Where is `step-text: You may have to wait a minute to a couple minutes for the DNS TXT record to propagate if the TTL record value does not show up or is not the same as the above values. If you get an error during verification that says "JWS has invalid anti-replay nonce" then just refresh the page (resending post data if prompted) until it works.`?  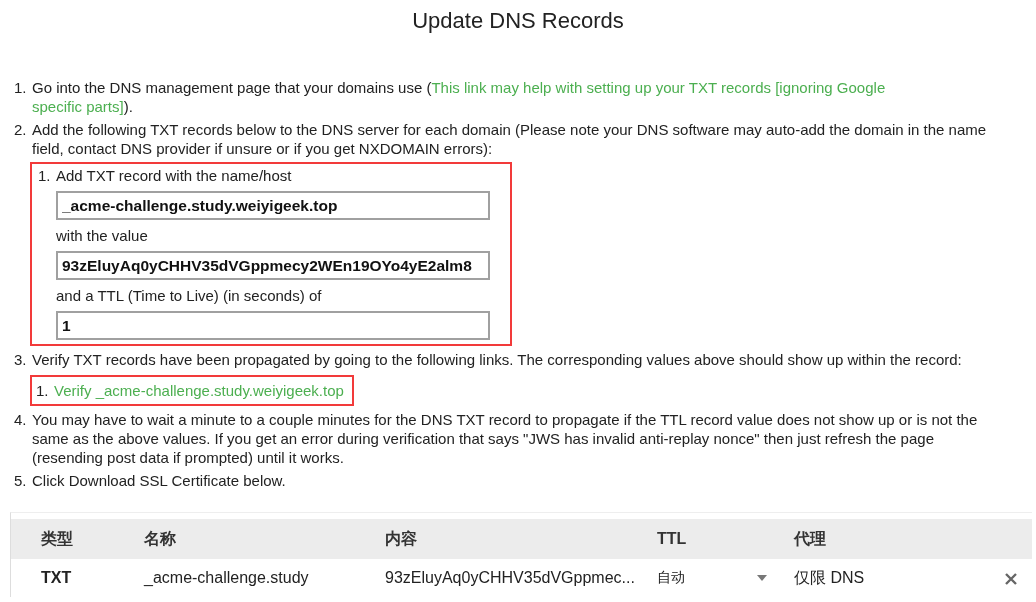 step-text: You may have to wait a minute to a couple minutes for the DNS TXT record to propagate if the TTL record value does not show up or is not the same as the above values. If you get an error during verification that says "JWS has invalid anti-replay nonce" then just refresh the page (resending post data if prompted) until it works. is located at coordinates (505, 438).